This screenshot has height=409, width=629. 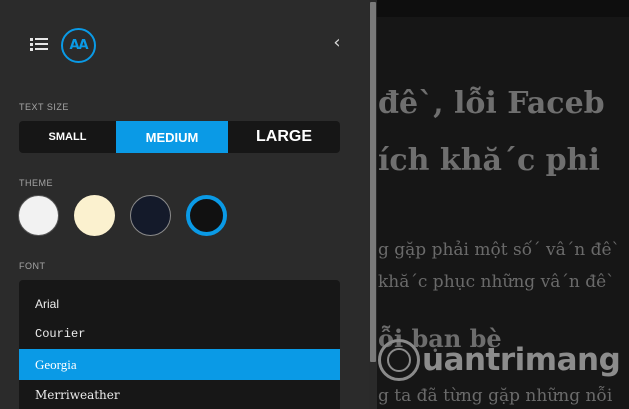 I want to click on list-icon, so click(x=40, y=44).